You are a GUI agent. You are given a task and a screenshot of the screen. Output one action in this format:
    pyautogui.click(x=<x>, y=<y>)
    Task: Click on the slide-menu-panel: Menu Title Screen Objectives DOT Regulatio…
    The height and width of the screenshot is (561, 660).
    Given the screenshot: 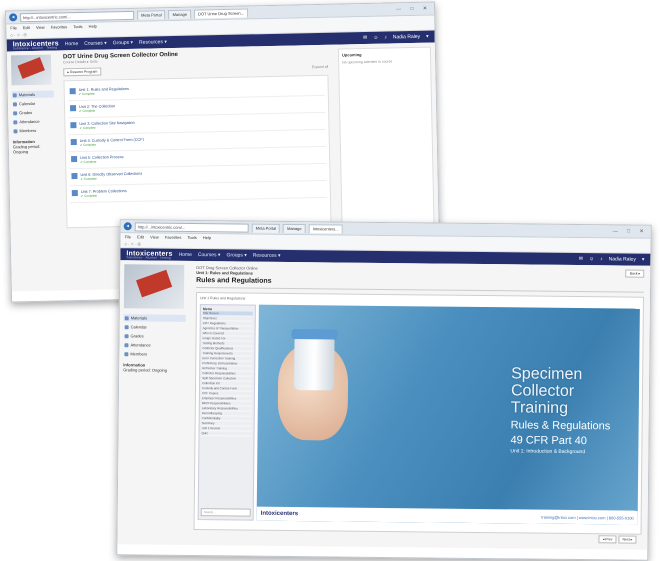 What is the action you would take?
    pyautogui.click(x=226, y=412)
    